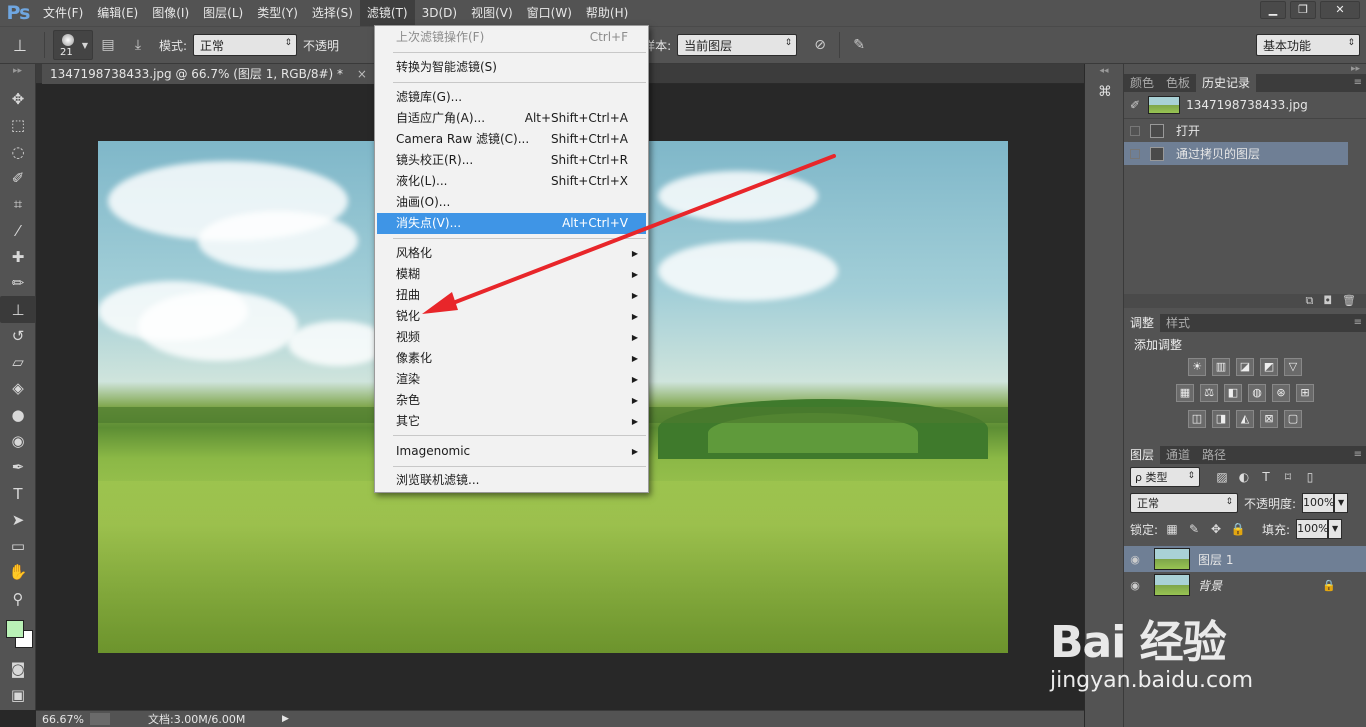 The image size is (1366, 727). Describe the element at coordinates (1245, 367) in the screenshot. I see `curves-icon: ◪` at that location.